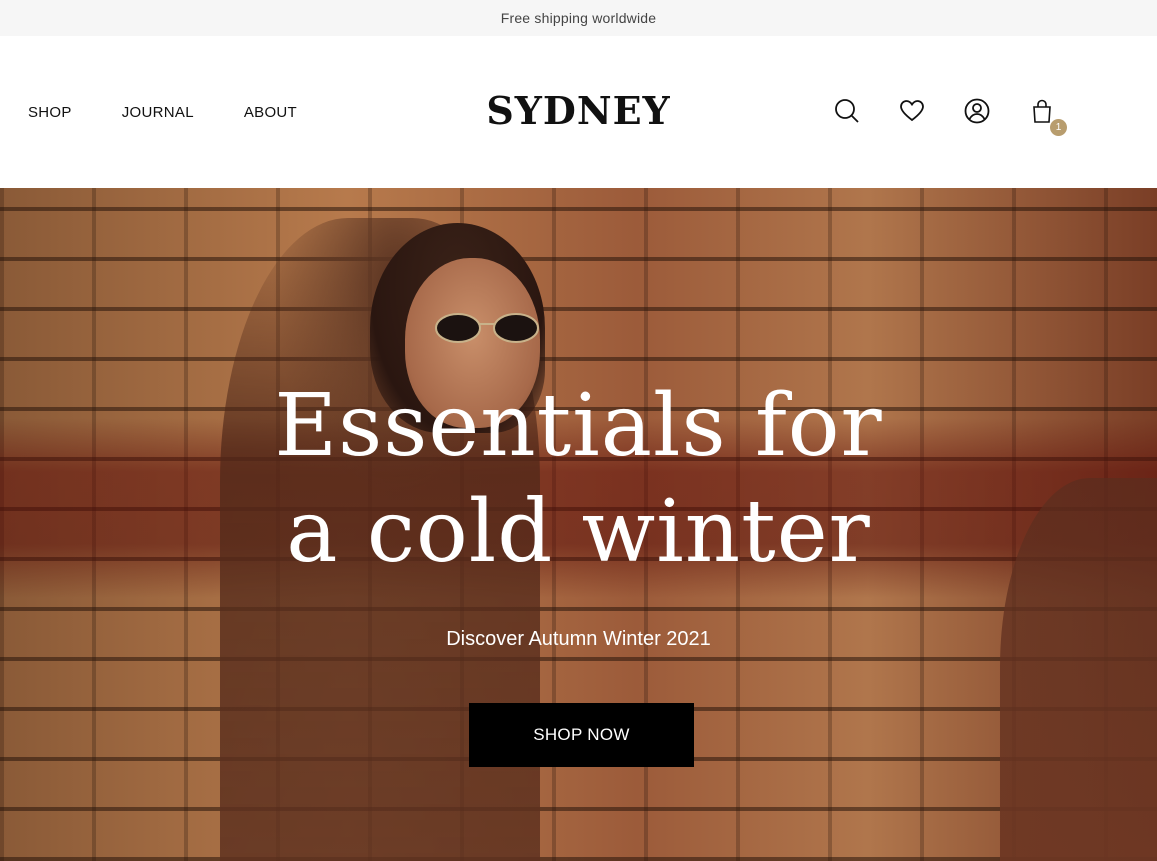  Describe the element at coordinates (578, 426) in the screenshot. I see `hero-title-line-1: Essentials for` at that location.